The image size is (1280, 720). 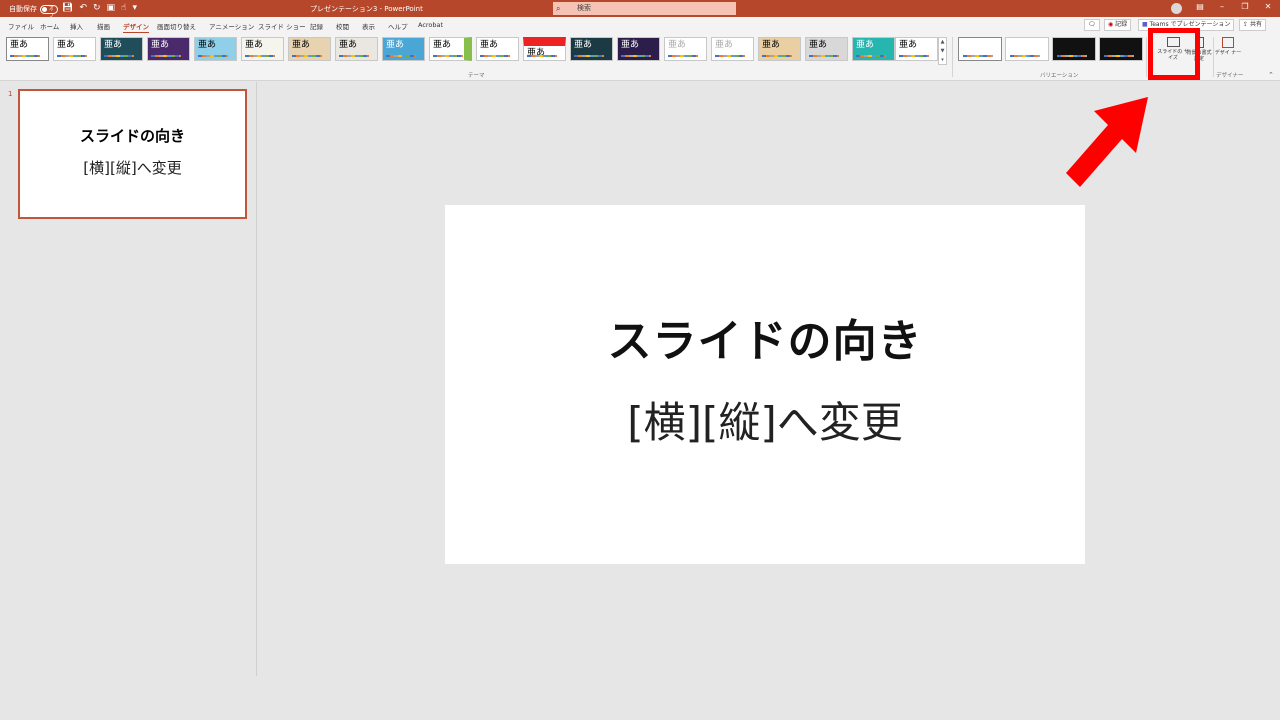 What do you see at coordinates (1268, 6) in the screenshot?
I see `close-icon: ✕` at bounding box center [1268, 6].